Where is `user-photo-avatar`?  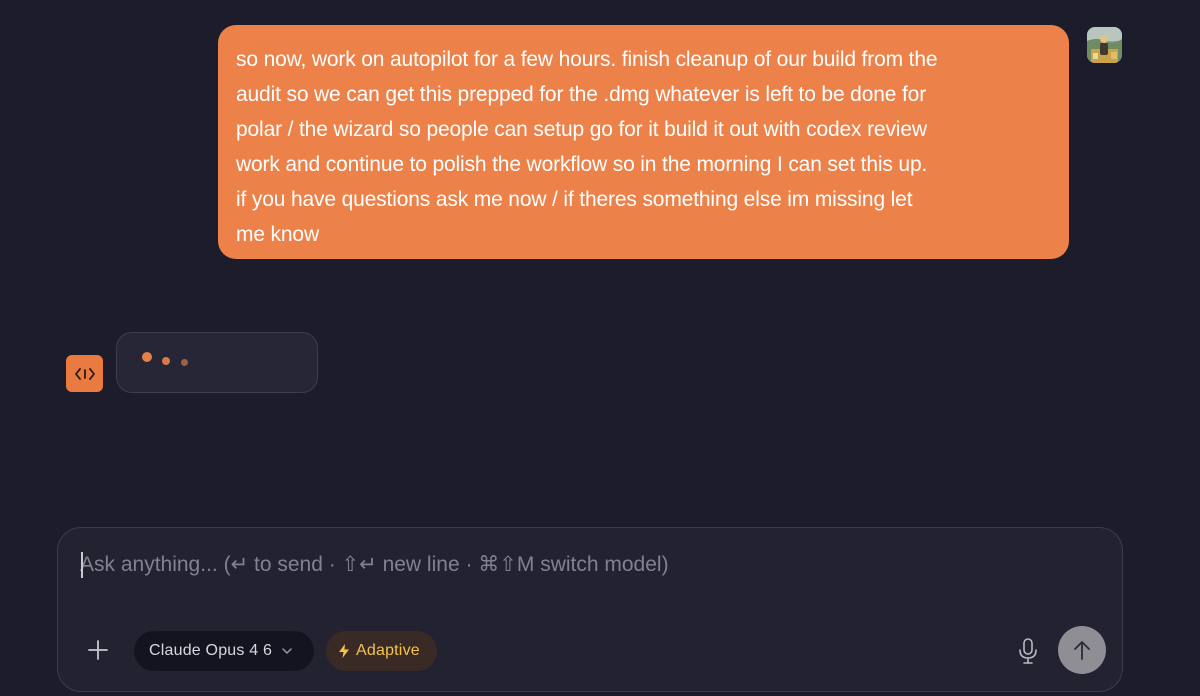
user-photo-avatar is located at coordinates (1104, 45).